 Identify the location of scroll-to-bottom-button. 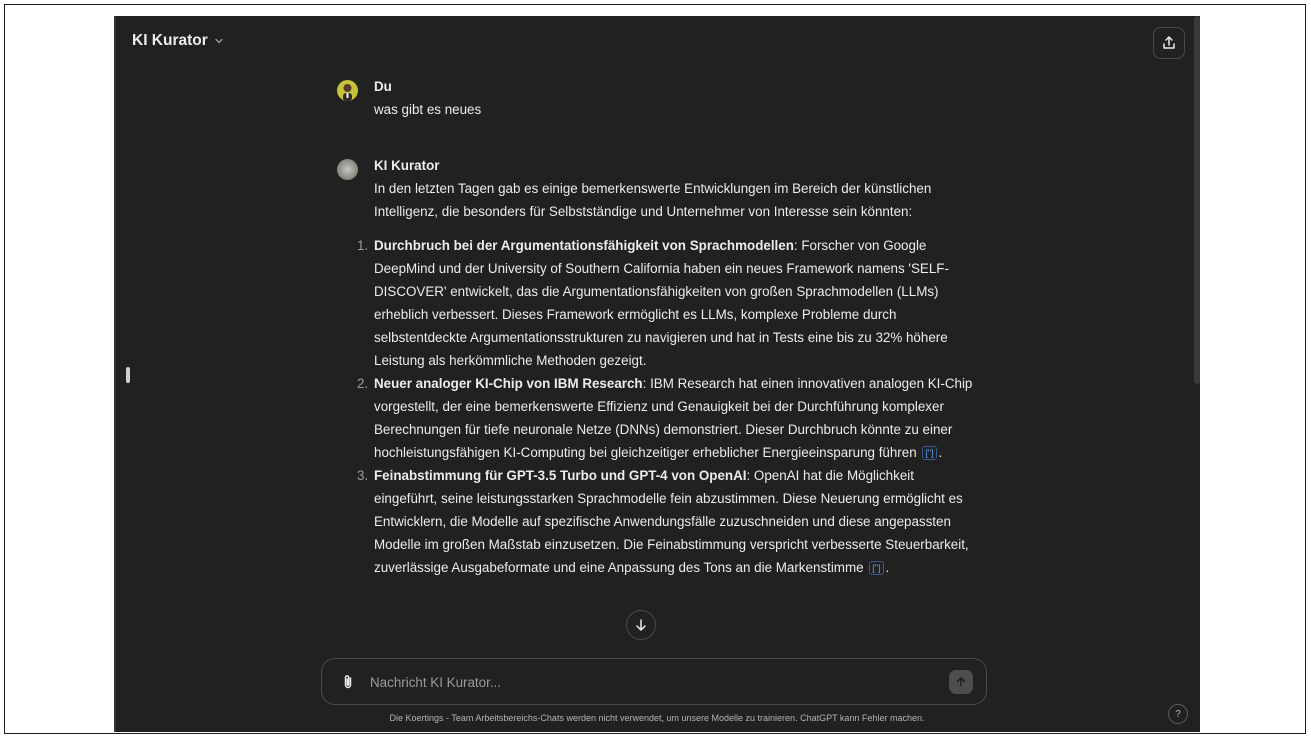
(641, 625).